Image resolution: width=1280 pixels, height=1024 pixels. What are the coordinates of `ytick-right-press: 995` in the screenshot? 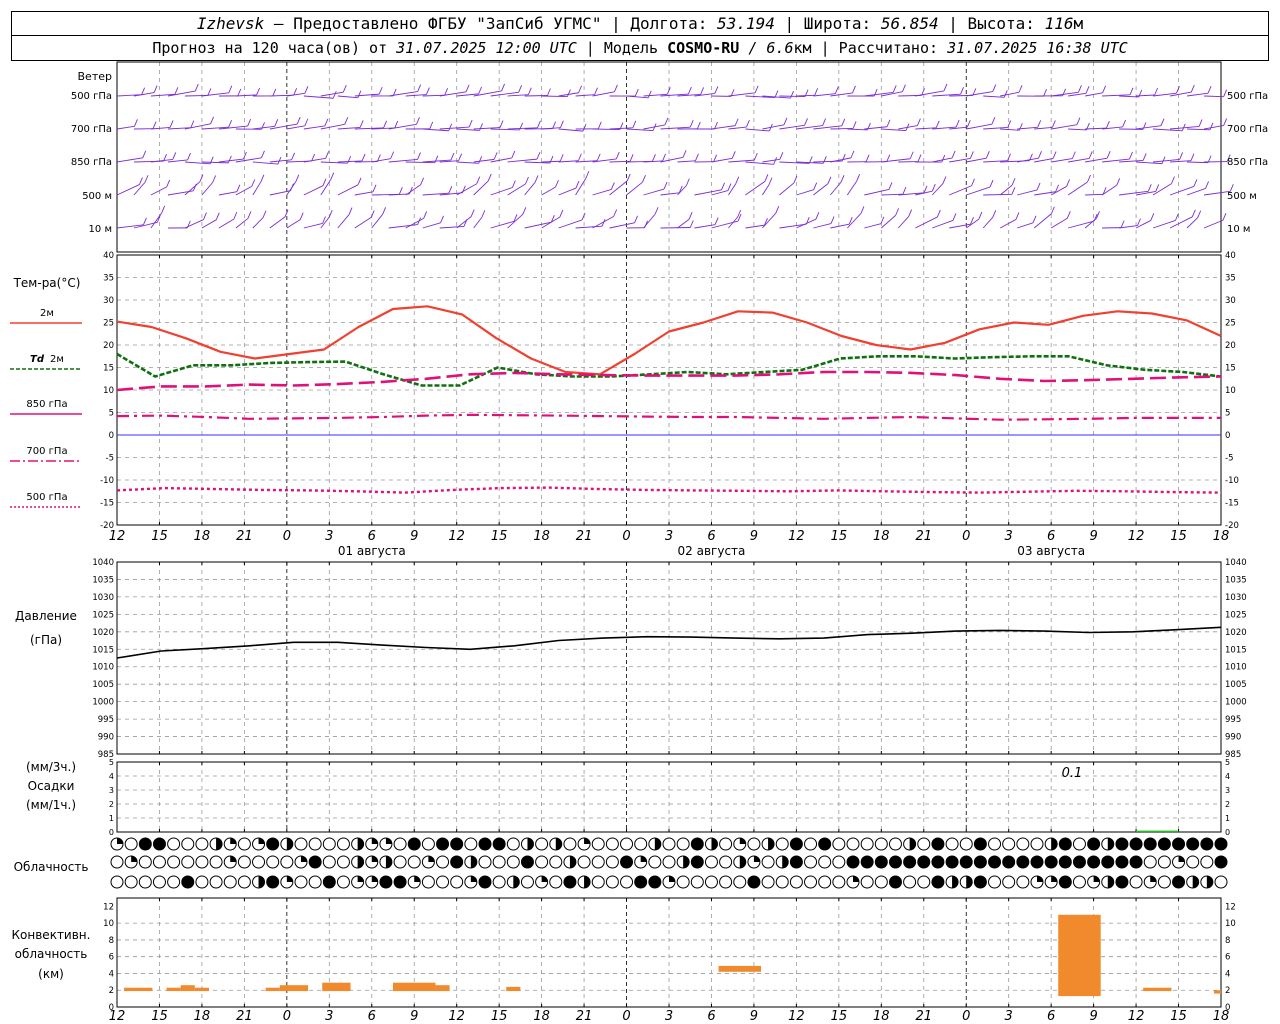 It's located at (1233, 720).